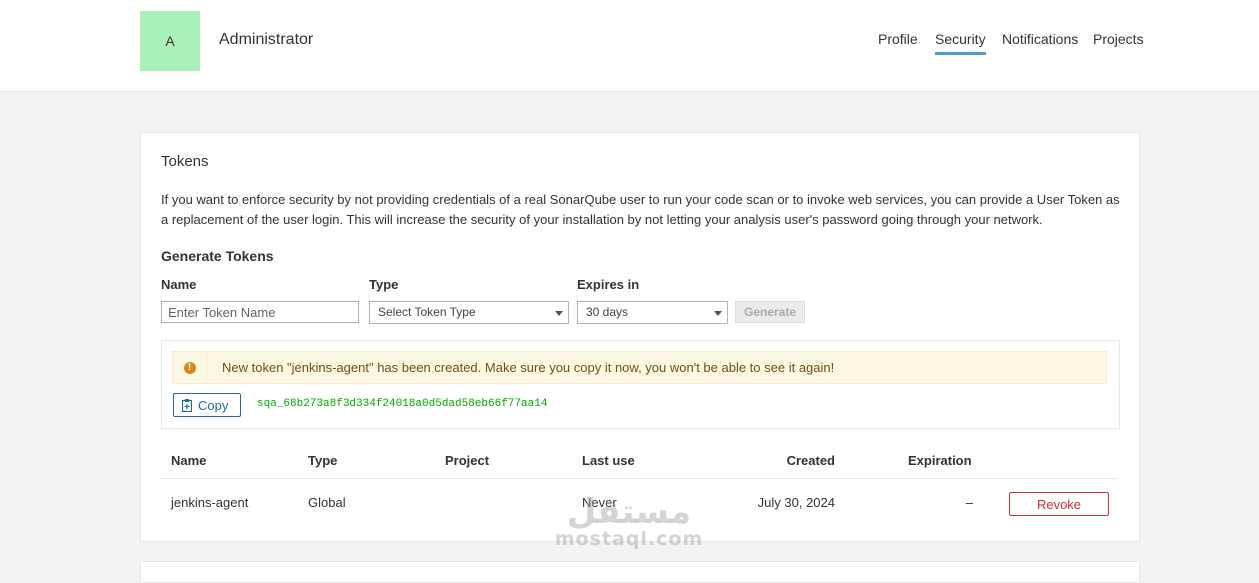 This screenshot has height=583, width=1259. Describe the element at coordinates (210, 502) in the screenshot. I see `token-name-cell: jenkins-agent` at that location.